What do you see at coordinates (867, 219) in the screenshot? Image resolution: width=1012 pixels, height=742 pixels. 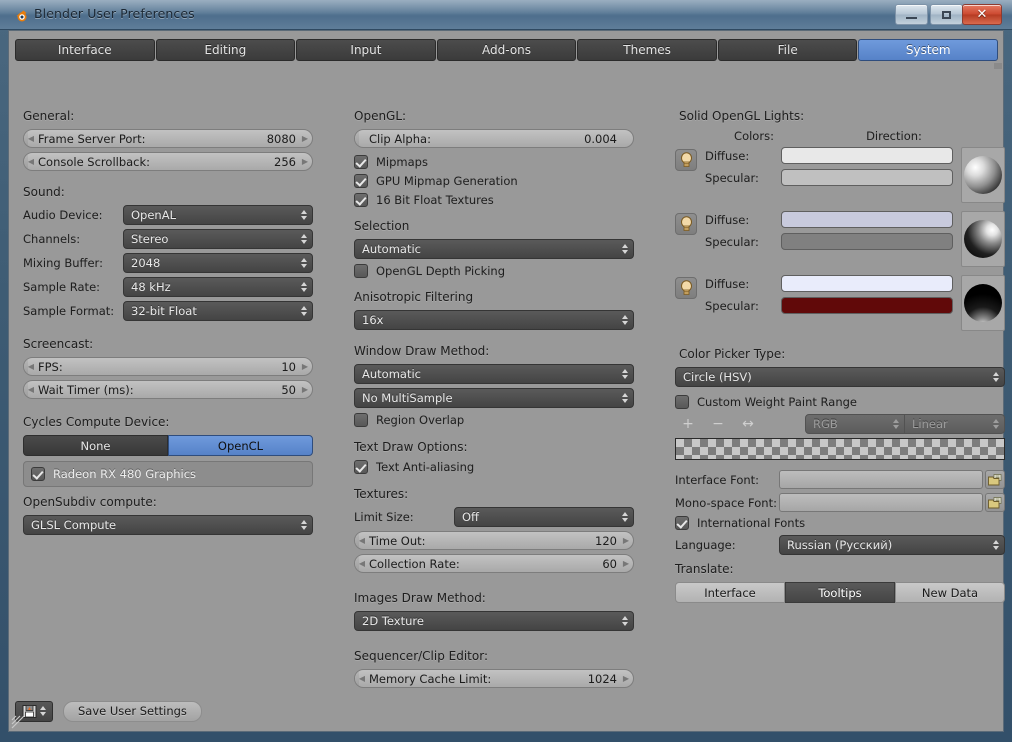 I see `light-2-diffuse-swatch` at bounding box center [867, 219].